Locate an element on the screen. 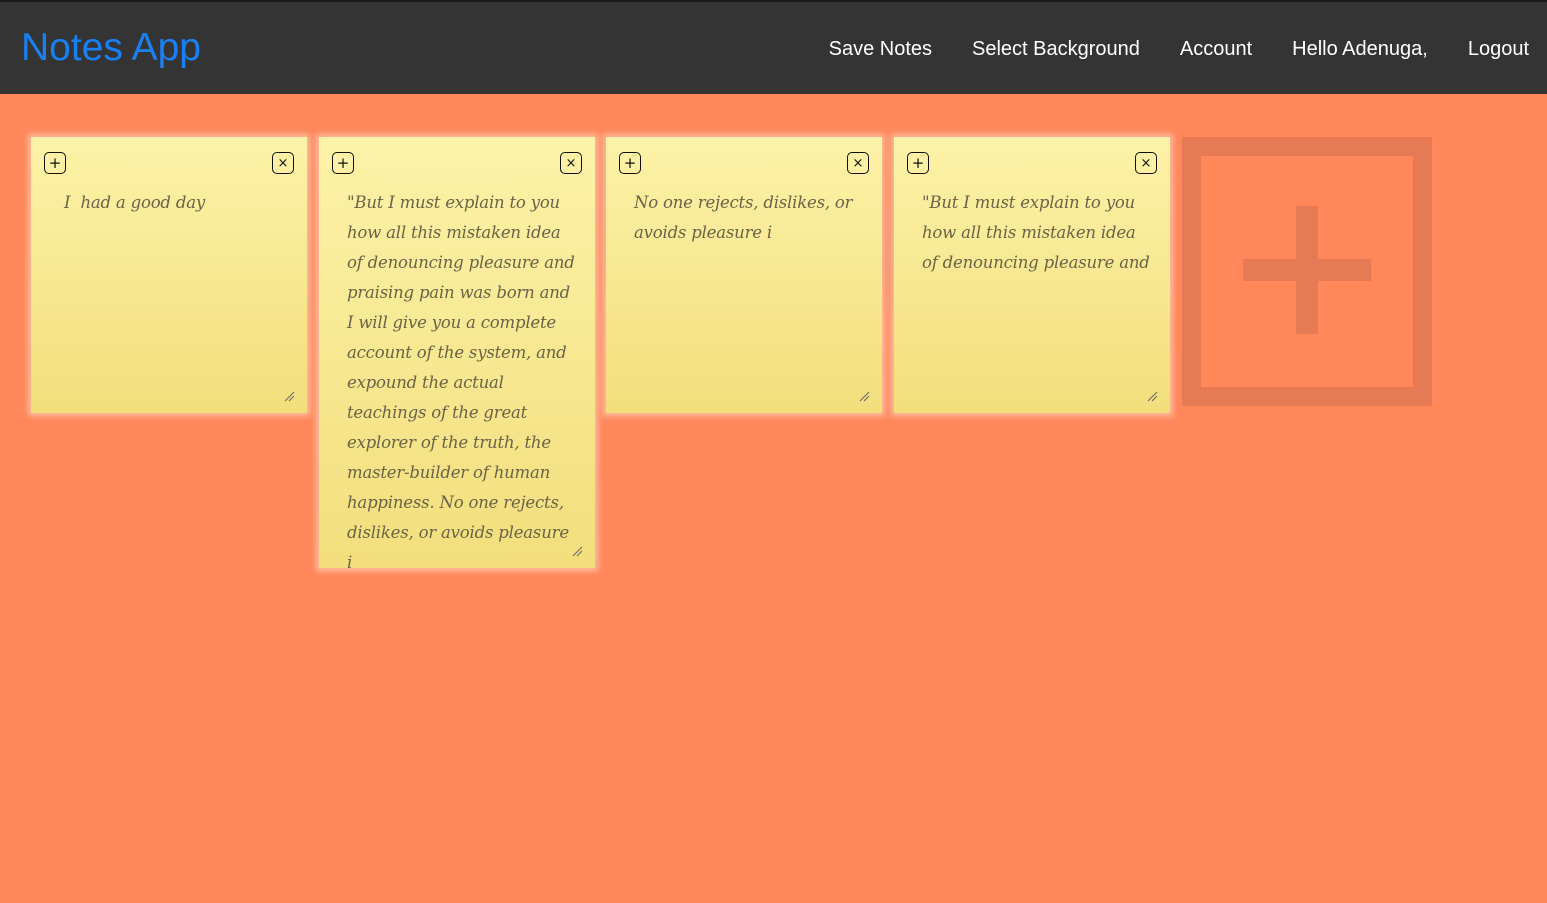 The height and width of the screenshot is (903, 1547). note-text-area: I had a good day is located at coordinates (173, 203).